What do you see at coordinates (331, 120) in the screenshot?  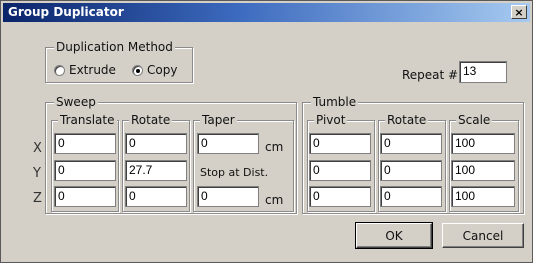 I see `pivot-legend: Pivot` at bounding box center [331, 120].